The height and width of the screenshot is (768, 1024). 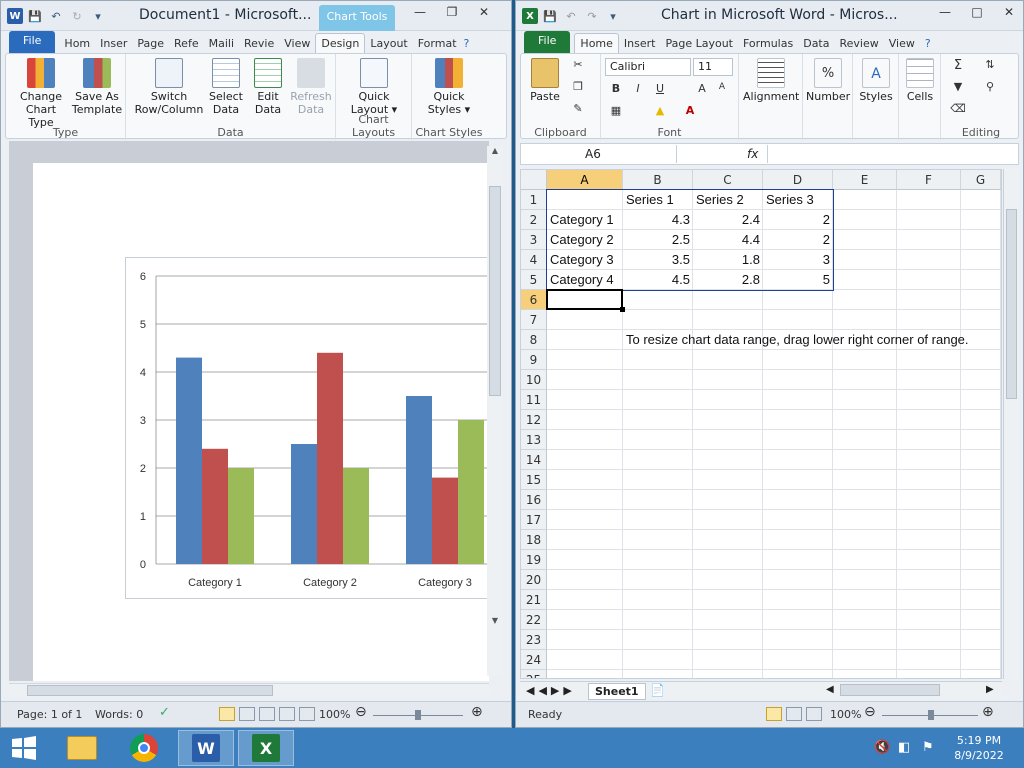 What do you see at coordinates (334, 714) in the screenshot?
I see `word-zoom-level: 100%` at bounding box center [334, 714].